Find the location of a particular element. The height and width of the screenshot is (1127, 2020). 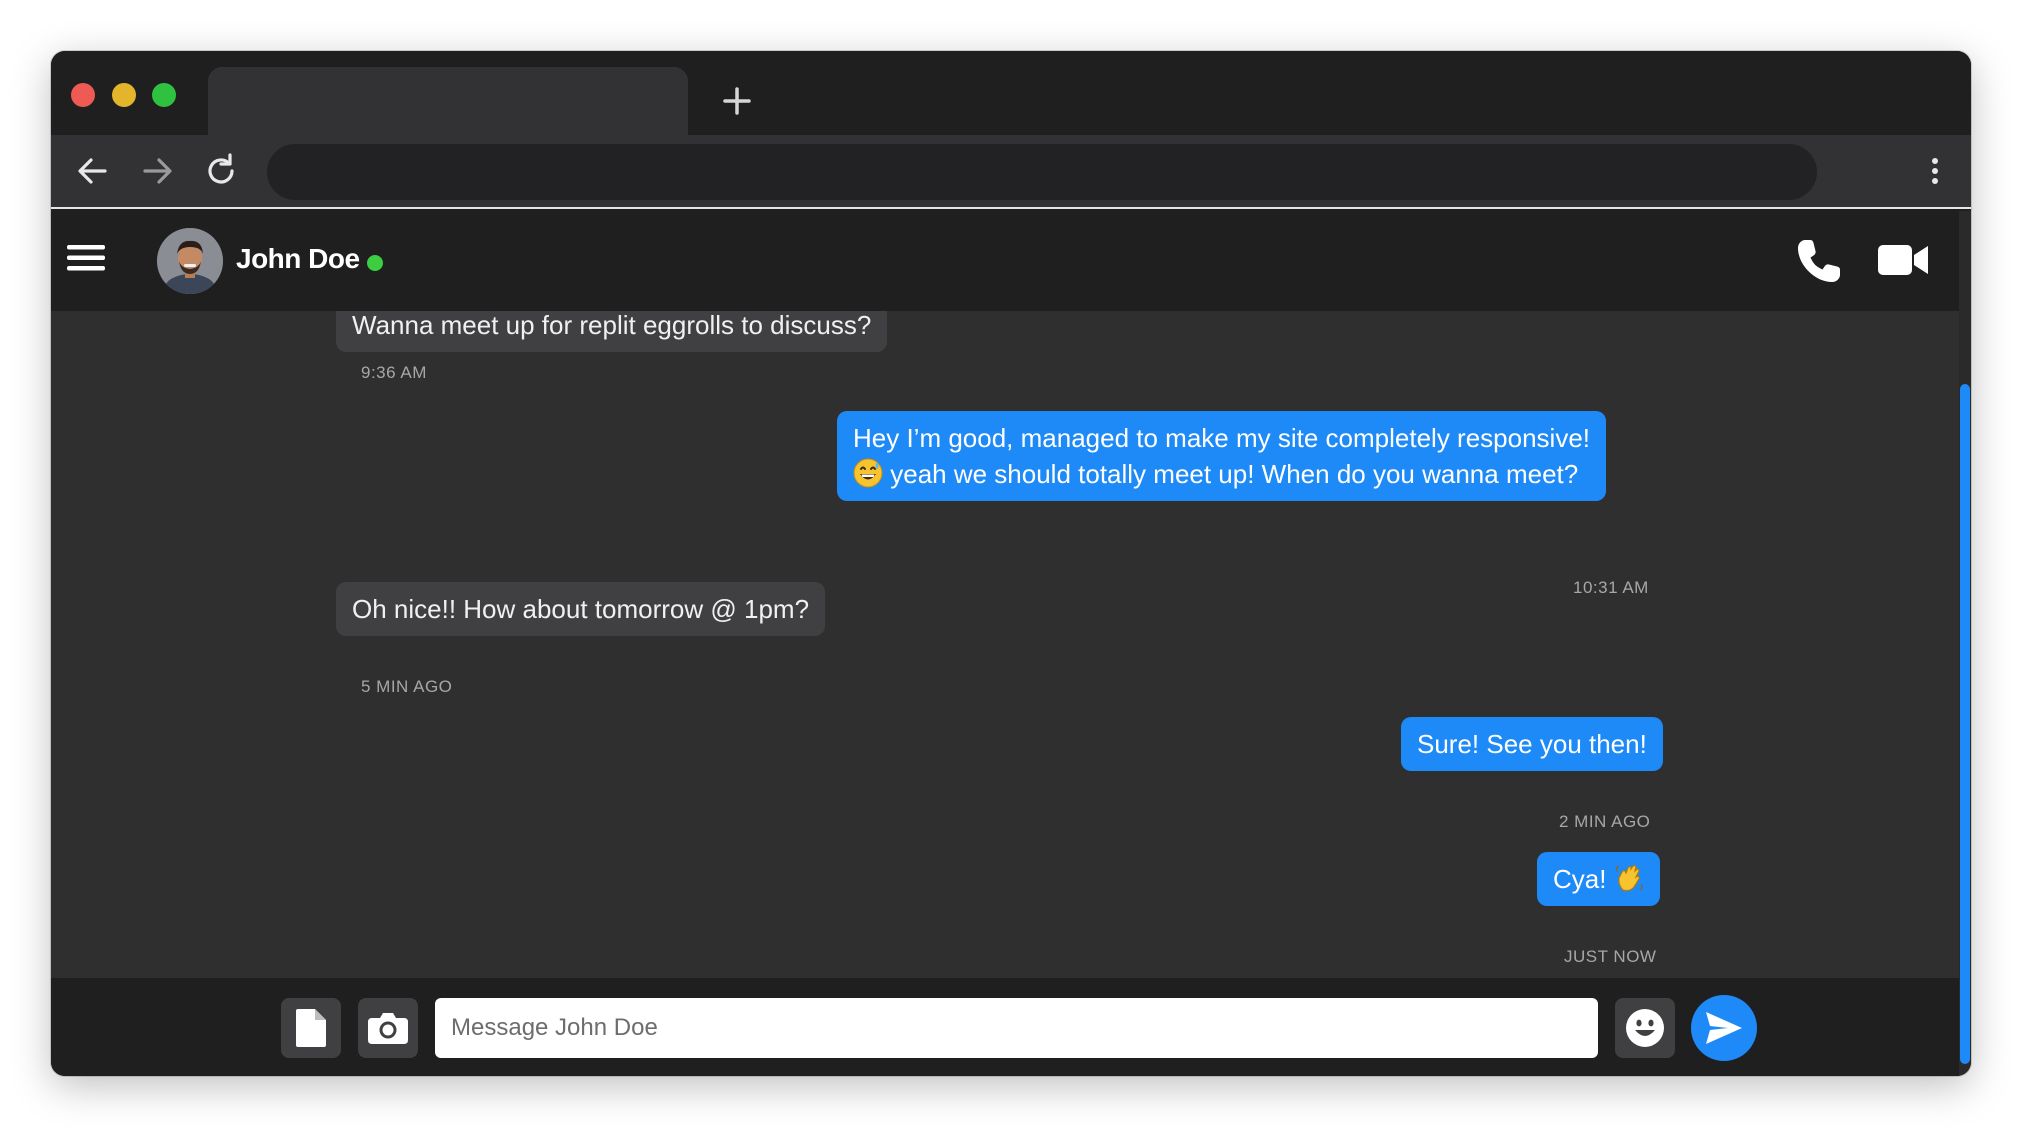

address-bar is located at coordinates (1042, 172).